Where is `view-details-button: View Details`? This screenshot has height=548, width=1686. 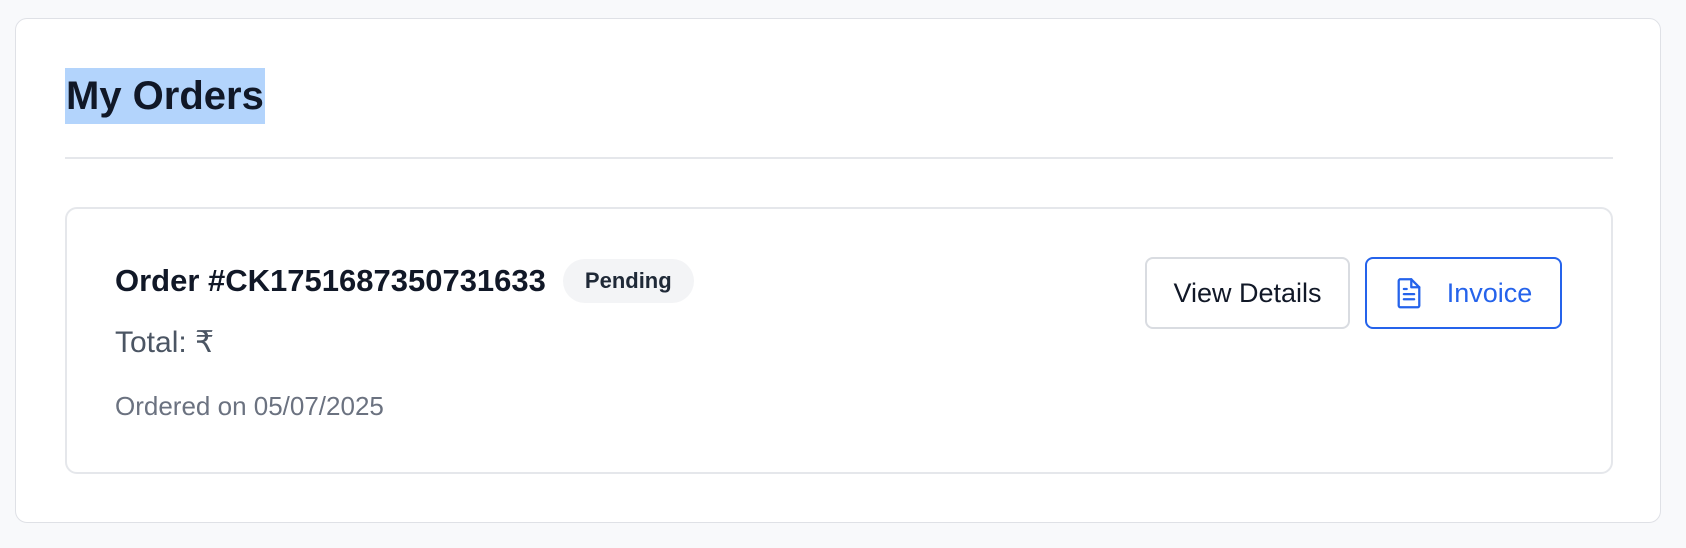
view-details-button: View Details is located at coordinates (1247, 293).